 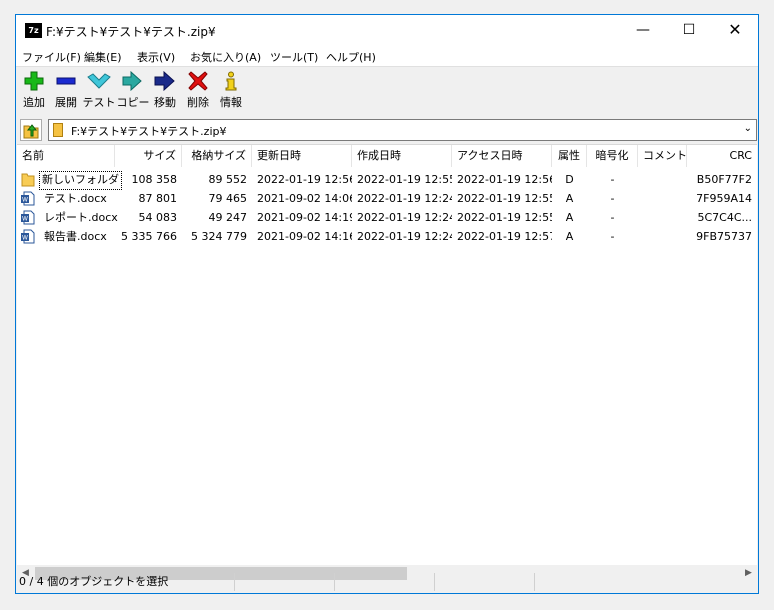 What do you see at coordinates (304, 236) in the screenshot?
I see `file-modified: 2021-09-02 14:16` at bounding box center [304, 236].